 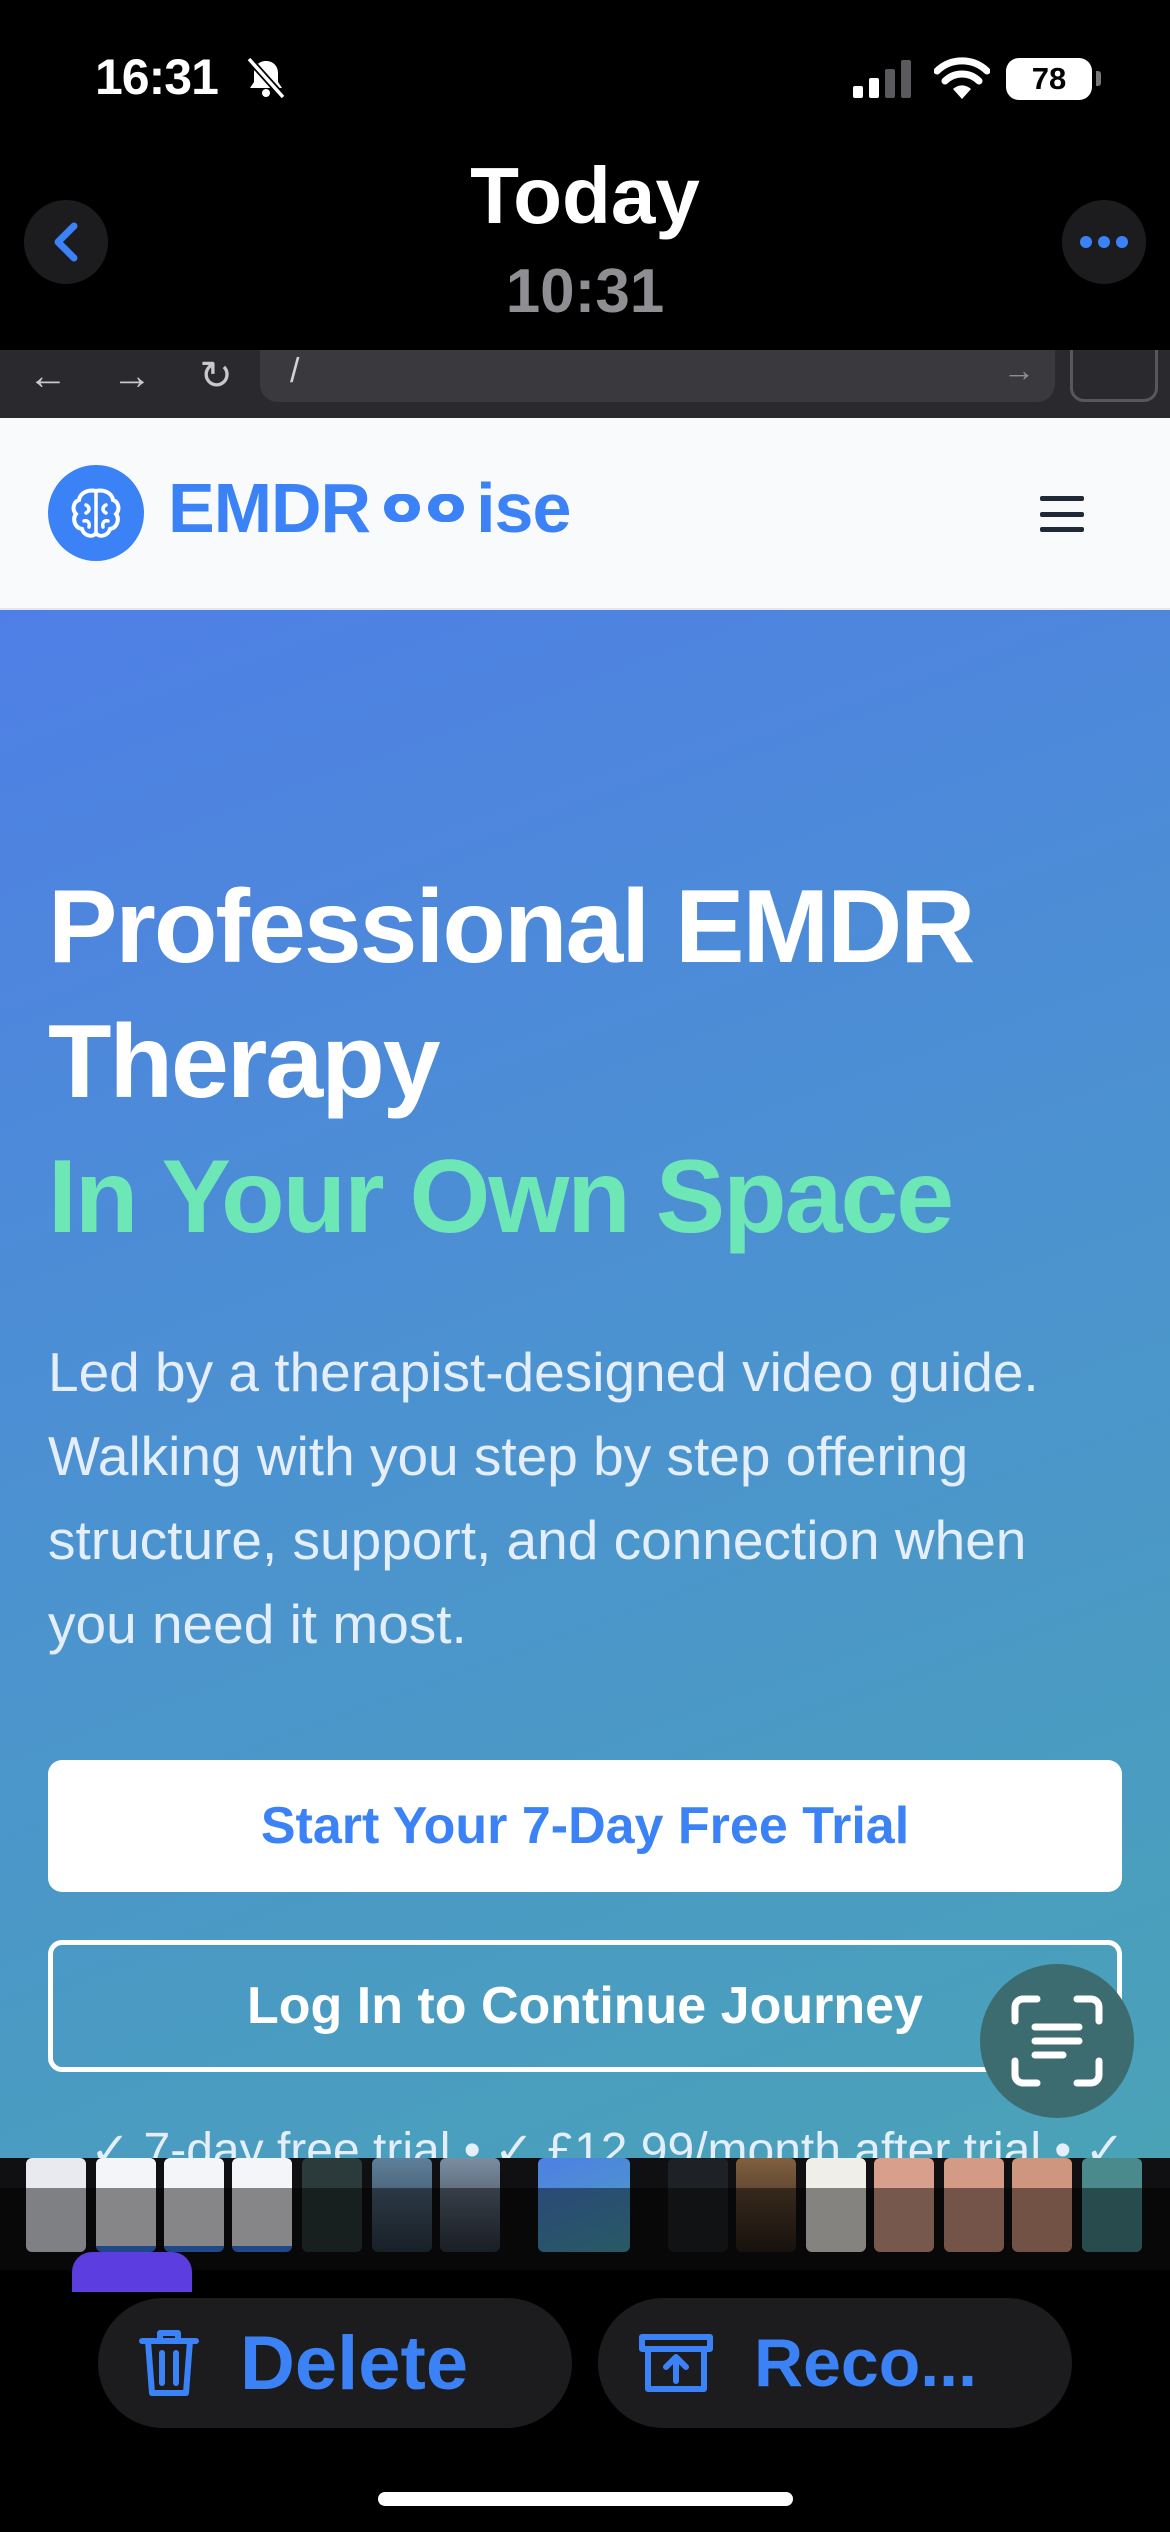 I want to click on browser-toolbar: ← → ↻ / →, so click(x=585, y=384).